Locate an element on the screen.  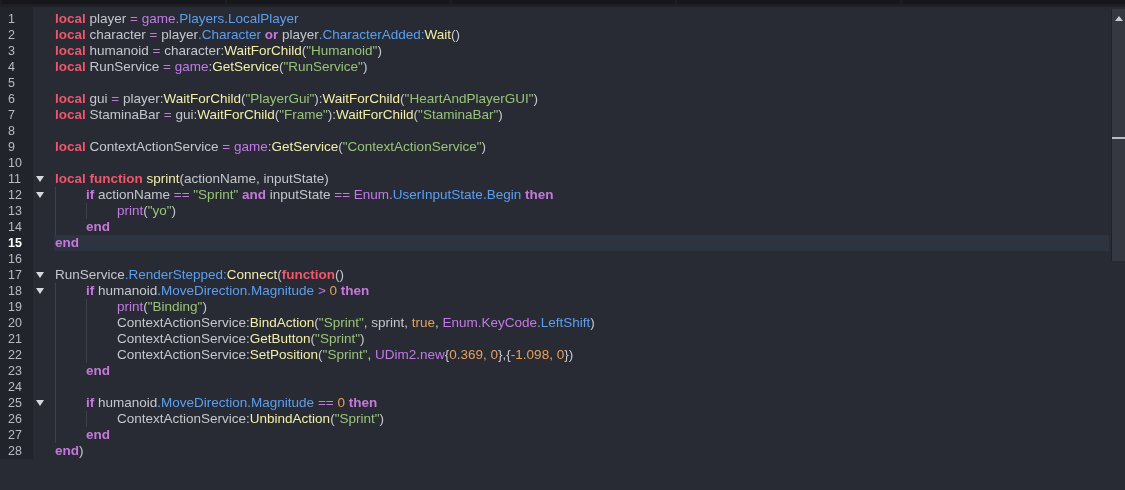
line-number: 22 is located at coordinates (15, 355).